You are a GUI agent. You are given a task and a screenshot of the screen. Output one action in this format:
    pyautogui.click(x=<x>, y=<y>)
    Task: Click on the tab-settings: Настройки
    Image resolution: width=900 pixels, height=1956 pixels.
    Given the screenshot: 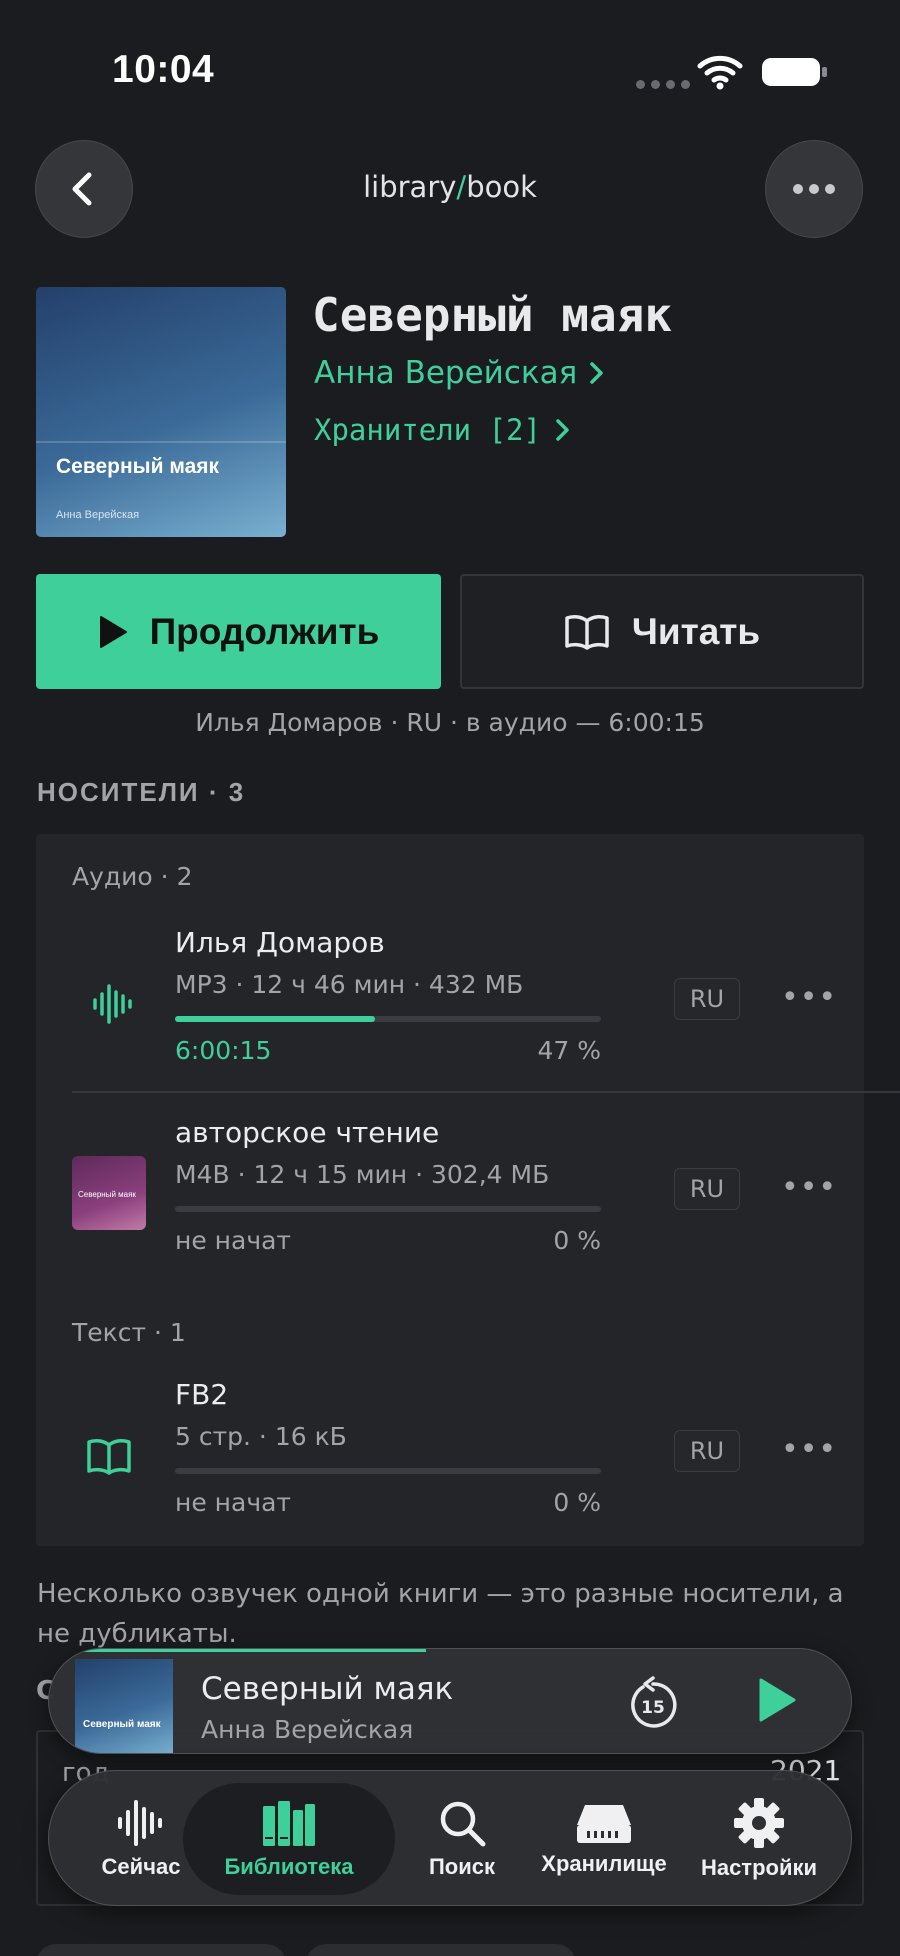 What is the action you would take?
    pyautogui.click(x=759, y=1839)
    